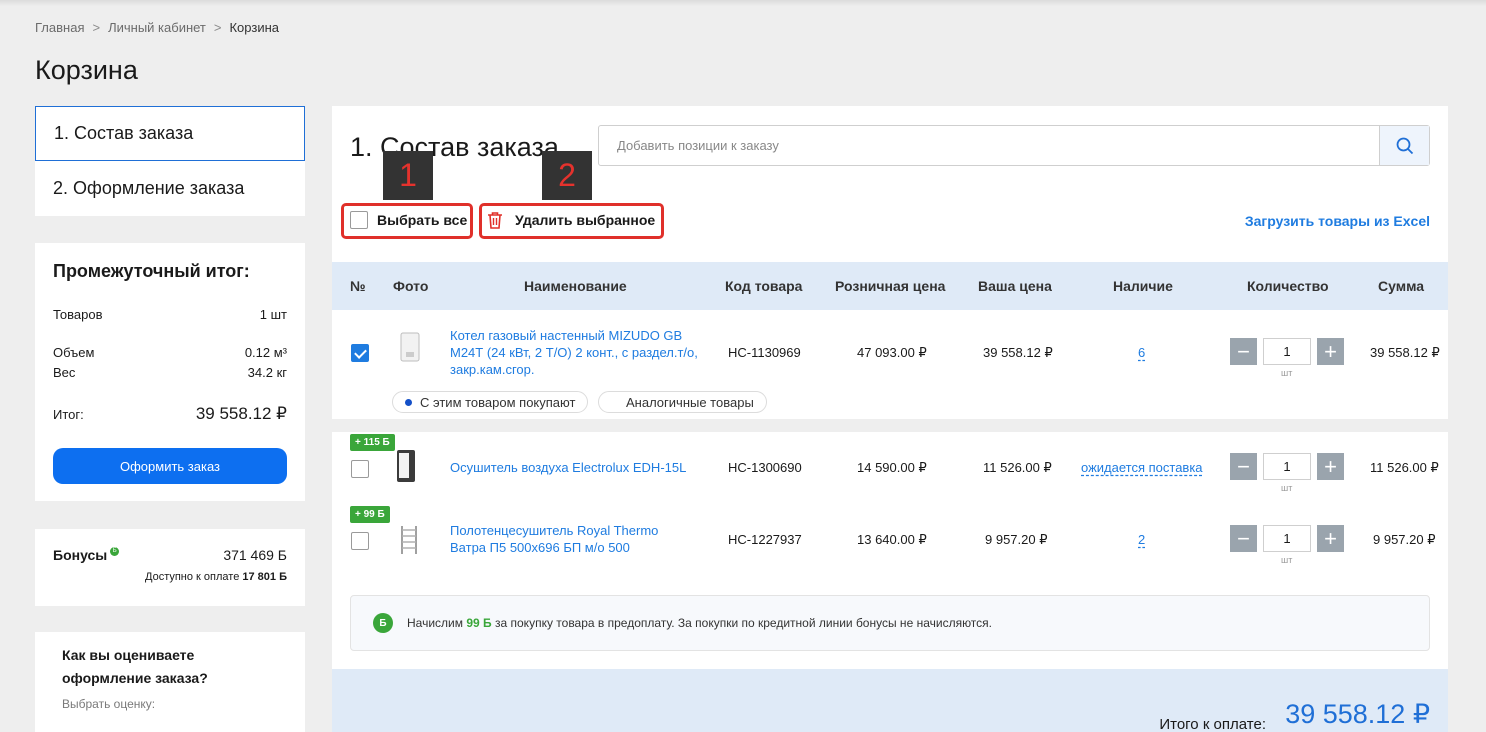 Image resolution: width=1486 pixels, height=732 pixels. What do you see at coordinates (764, 286) in the screenshot?
I see `col-code: Код товара` at bounding box center [764, 286].